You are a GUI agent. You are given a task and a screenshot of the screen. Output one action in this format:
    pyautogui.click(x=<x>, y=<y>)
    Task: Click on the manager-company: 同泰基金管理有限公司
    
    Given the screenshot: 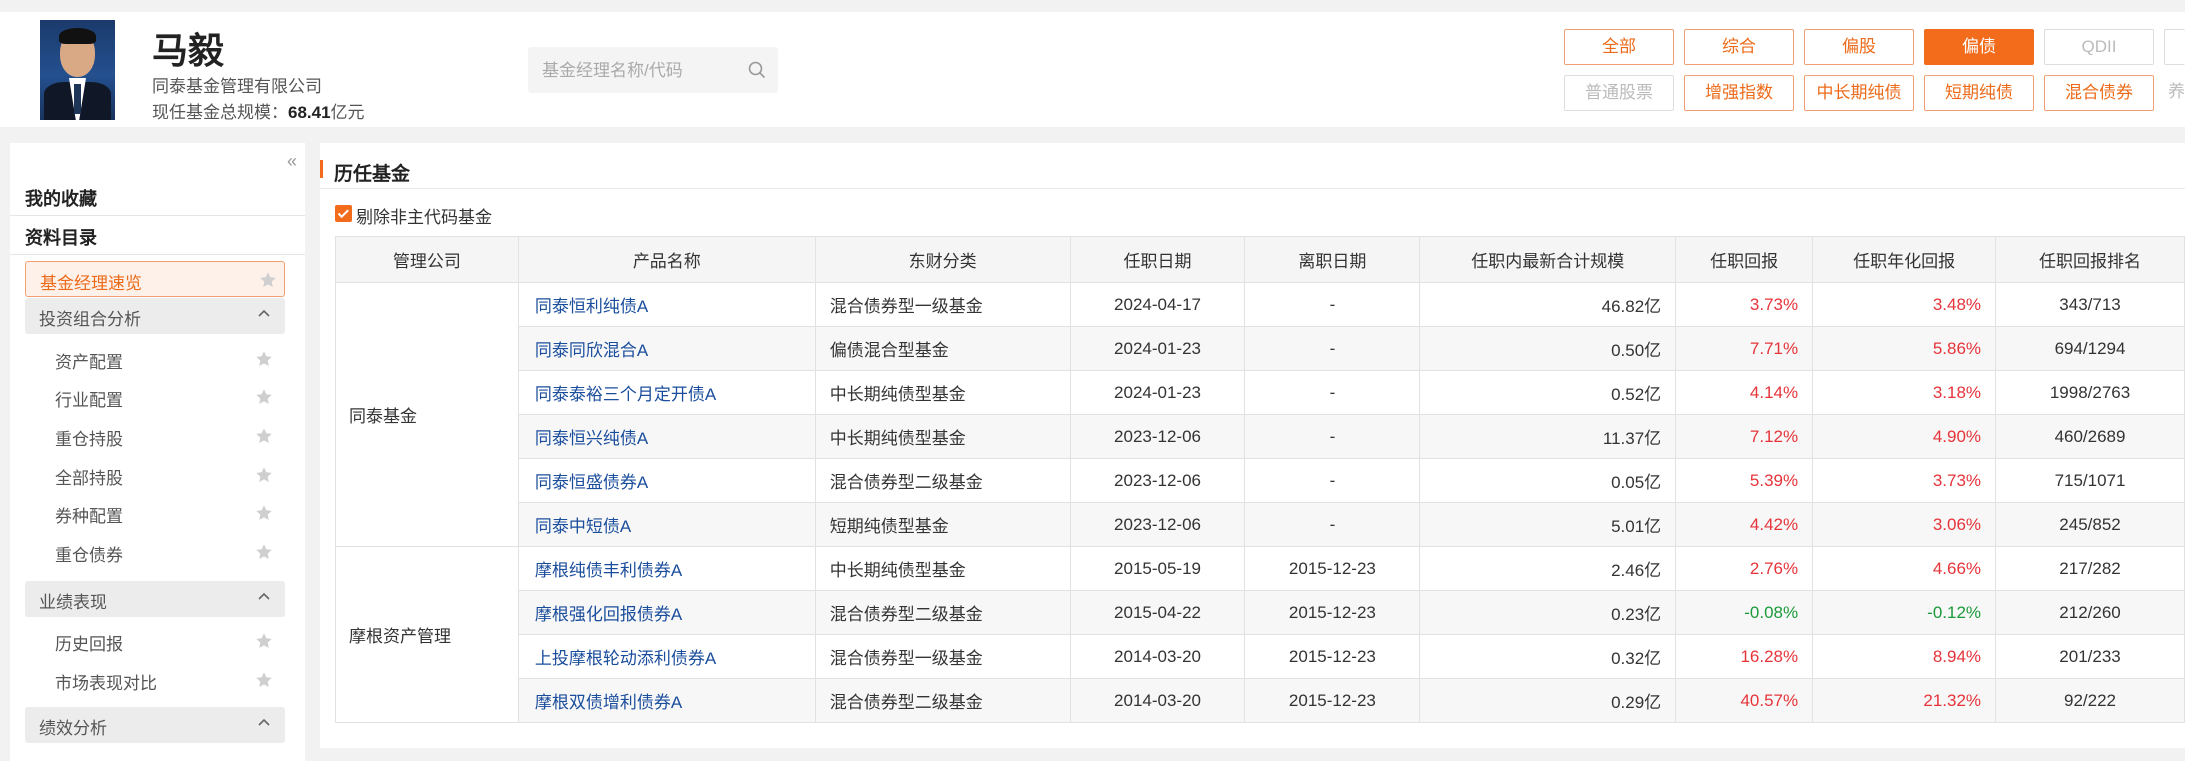 What is the action you would take?
    pyautogui.click(x=237, y=86)
    